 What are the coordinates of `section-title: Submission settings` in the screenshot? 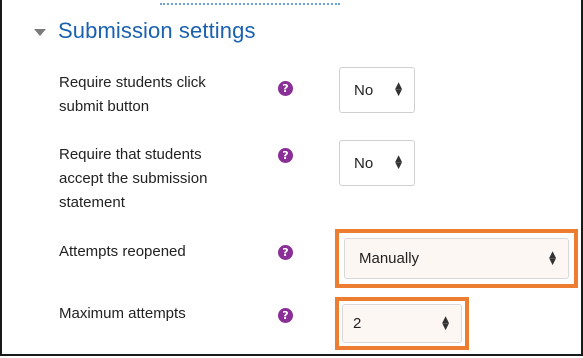 It's located at (157, 30).